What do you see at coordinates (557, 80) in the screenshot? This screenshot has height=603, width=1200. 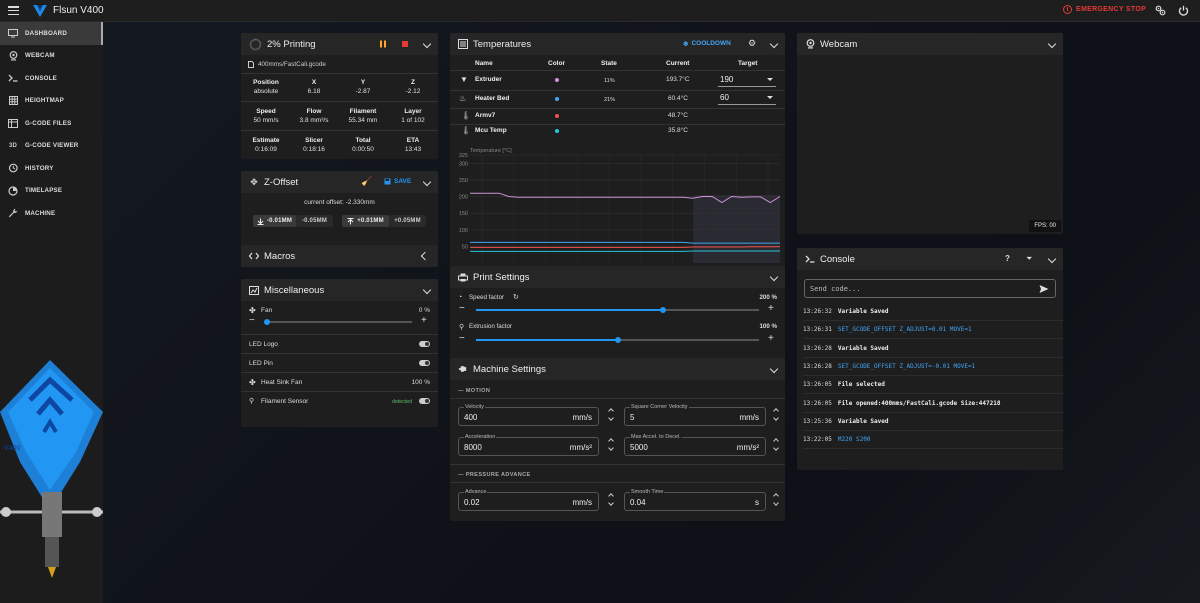 I see `extruder-color-dot` at bounding box center [557, 80].